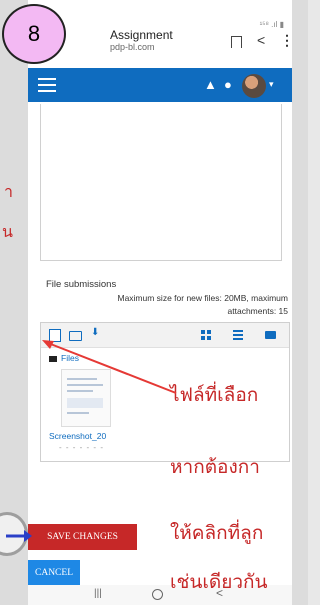 The height and width of the screenshot is (605, 320). What do you see at coordinates (228, 84) in the screenshot?
I see `chat-icon: ●` at bounding box center [228, 84].